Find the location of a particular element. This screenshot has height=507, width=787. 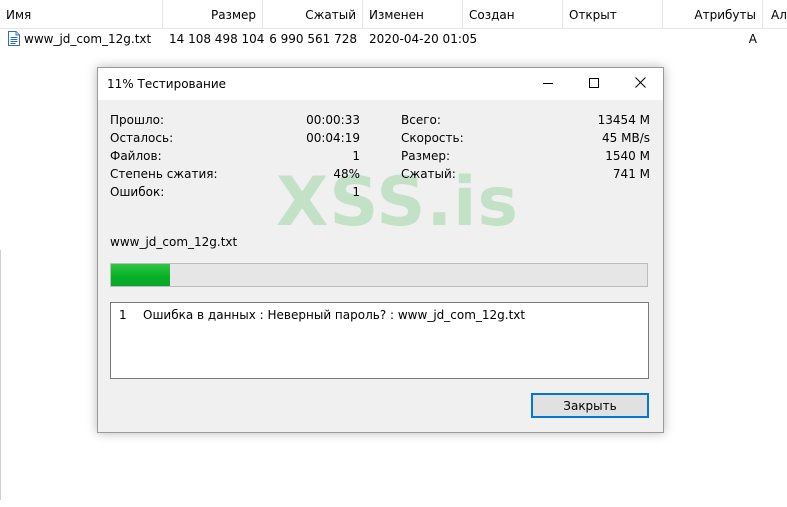

watermark-text: XSS.is is located at coordinates (397, 202).